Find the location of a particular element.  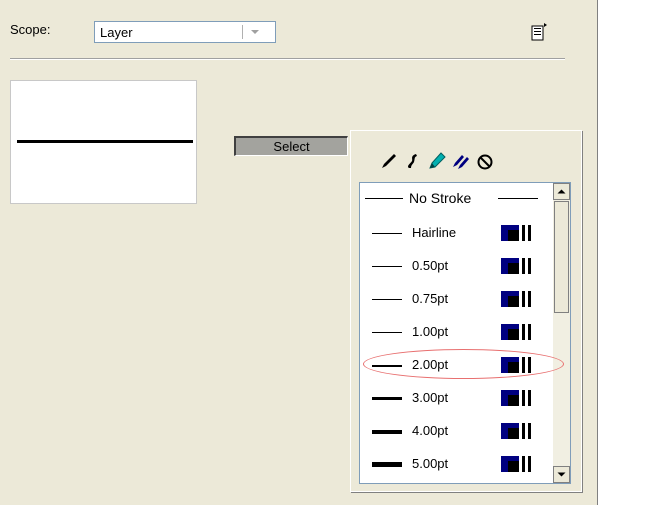

scrollbar-thumb is located at coordinates (561, 257).